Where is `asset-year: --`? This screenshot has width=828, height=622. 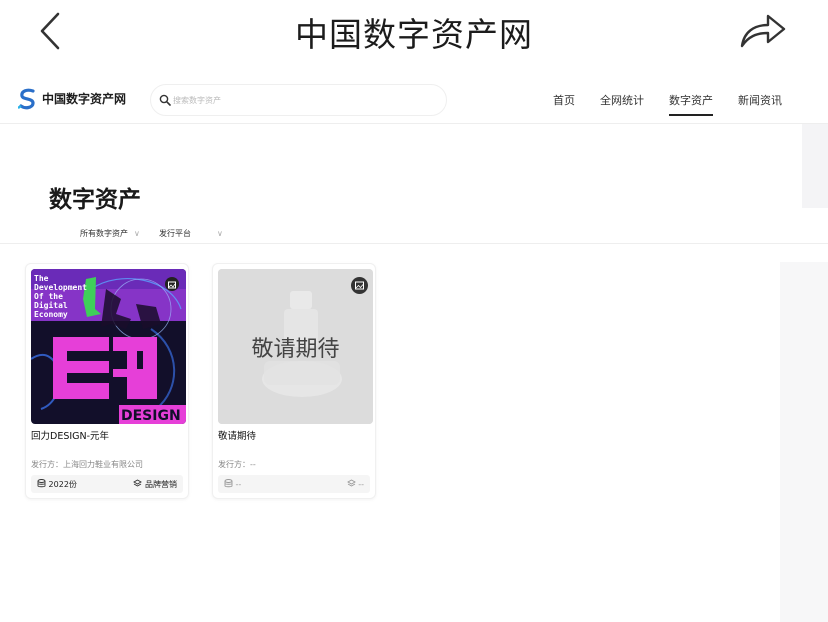 asset-year: -- is located at coordinates (232, 484).